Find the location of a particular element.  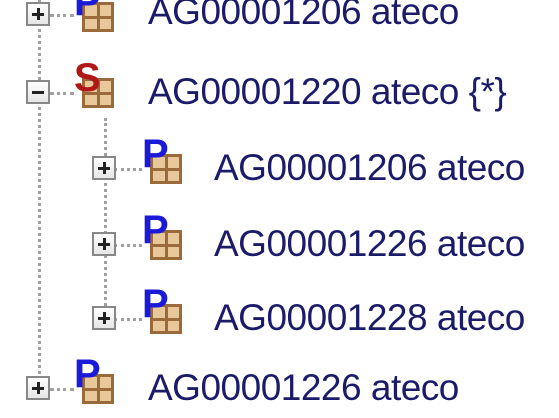

s-badge-icon: S is located at coordinates (87, 78).